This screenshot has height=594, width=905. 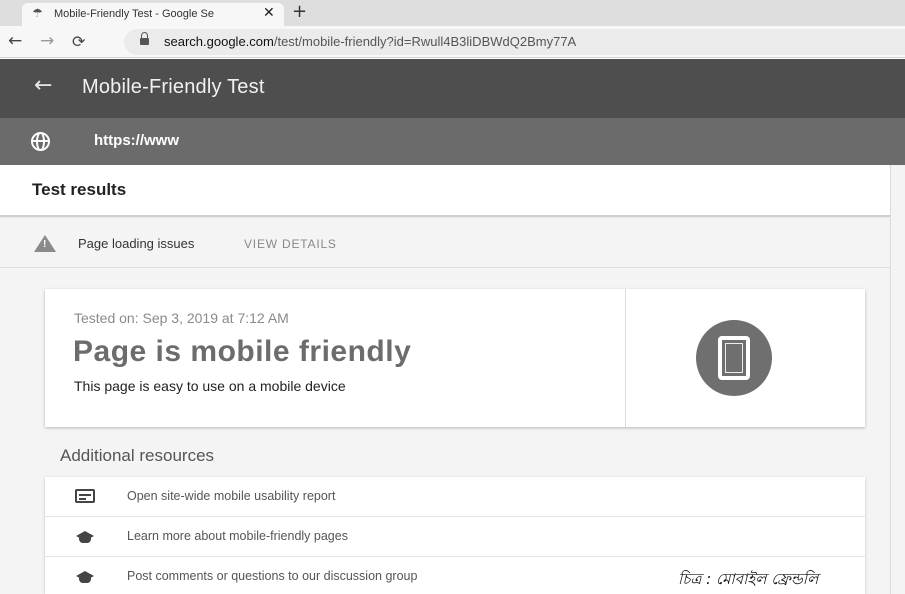 I want to click on additional-resources-title: Additional resources, so click(x=137, y=455).